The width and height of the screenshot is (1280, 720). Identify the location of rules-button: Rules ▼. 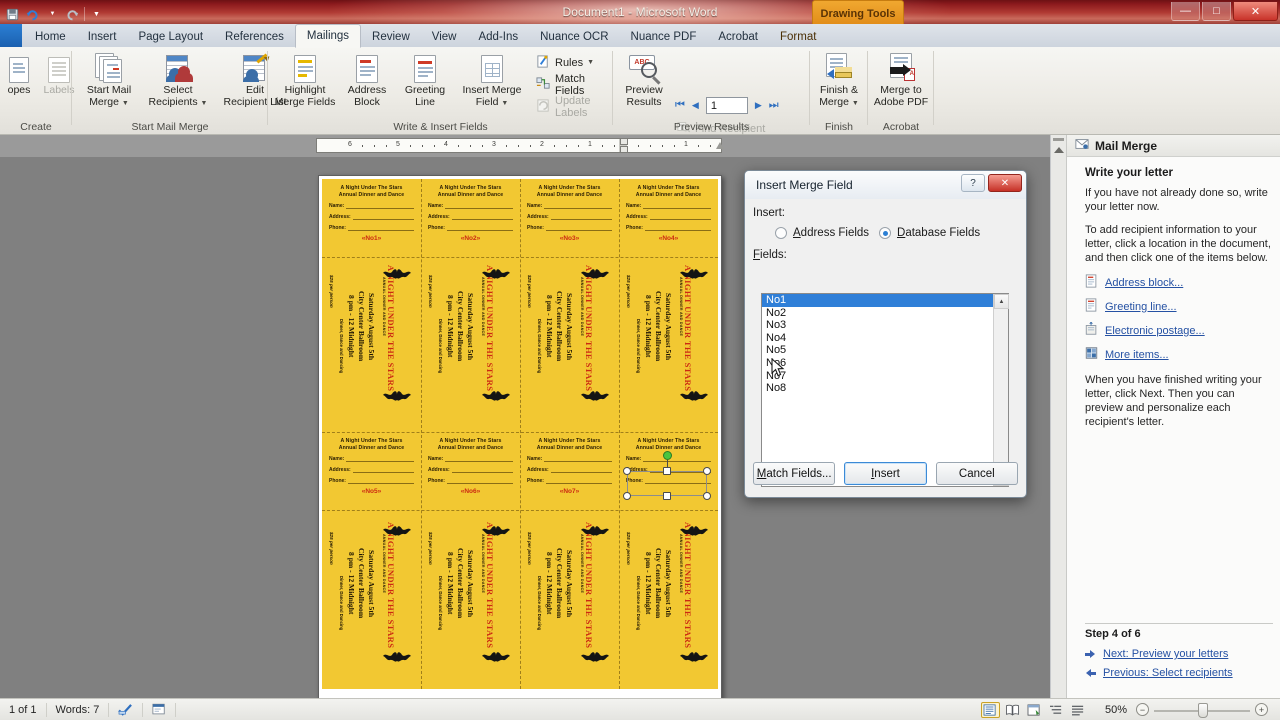
(565, 62).